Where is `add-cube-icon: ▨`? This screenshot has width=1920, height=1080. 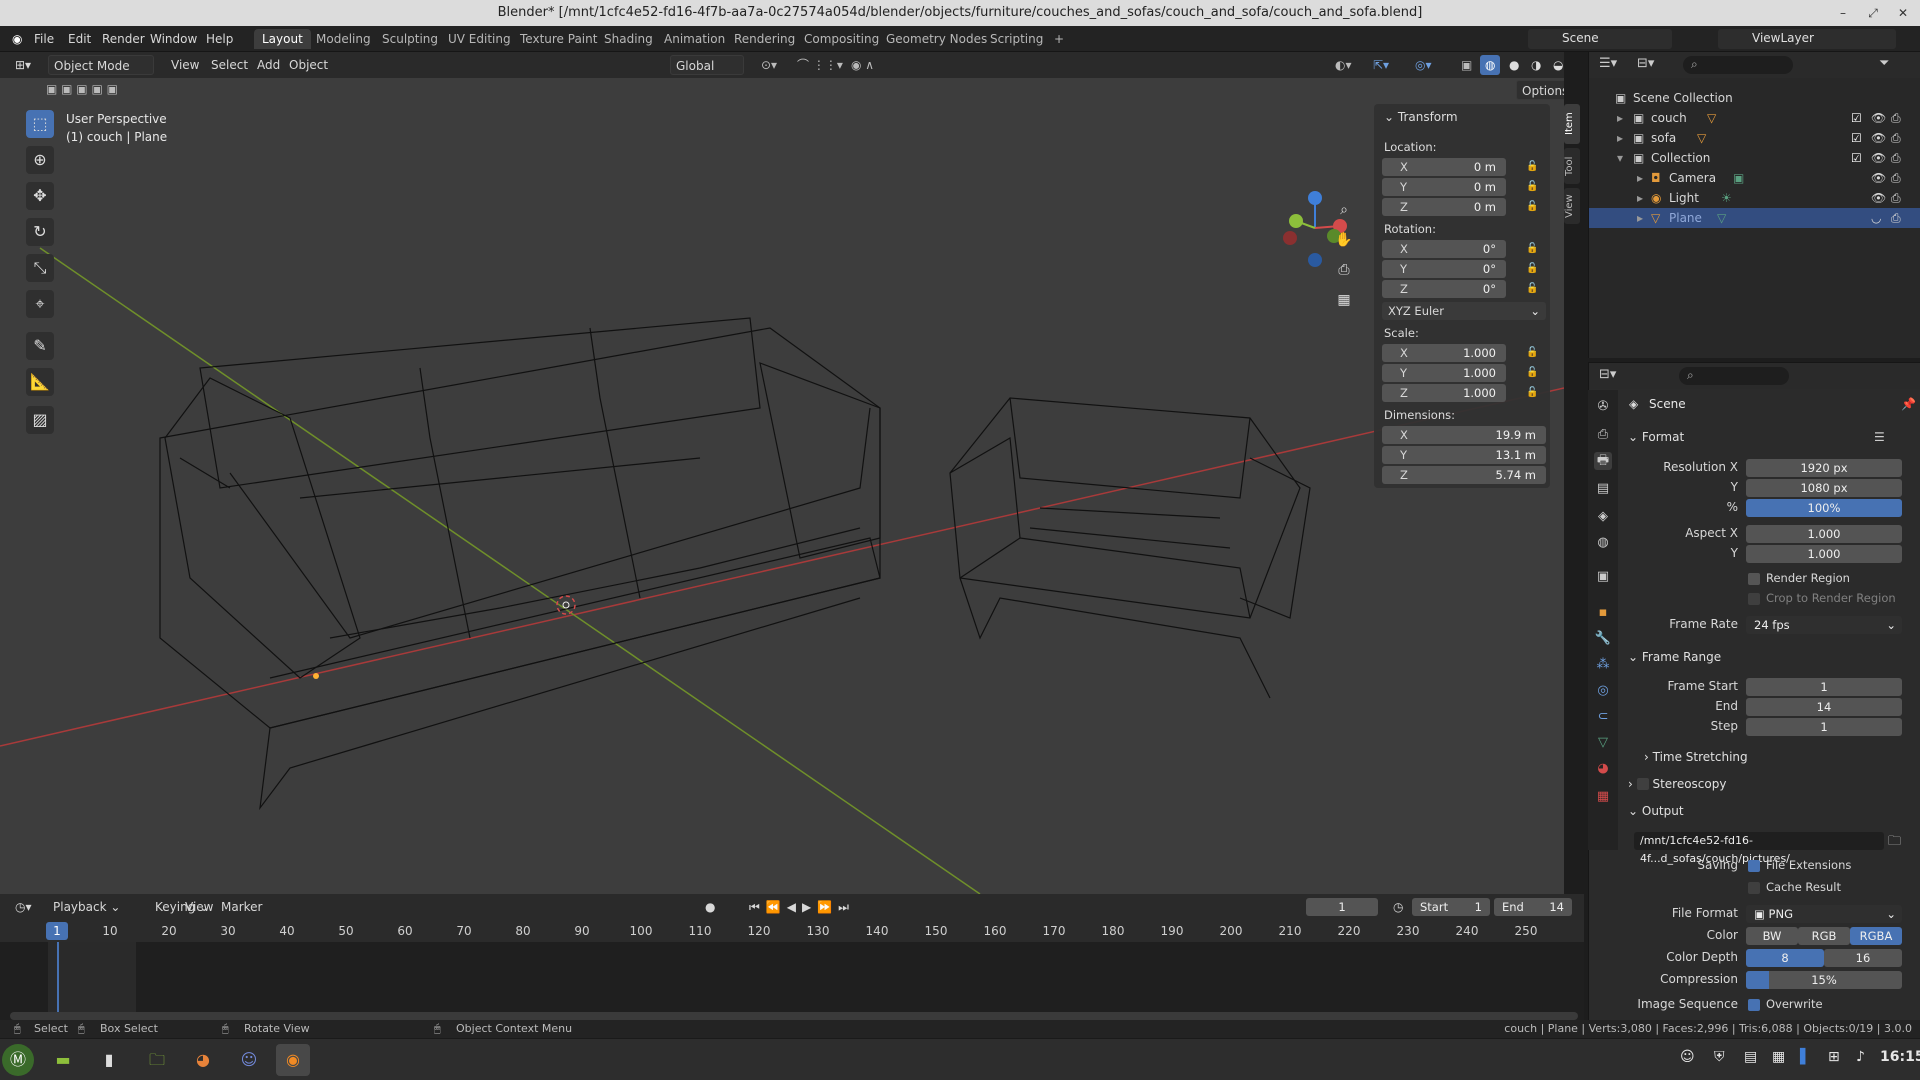
add-cube-icon: ▨ is located at coordinates (40, 420).